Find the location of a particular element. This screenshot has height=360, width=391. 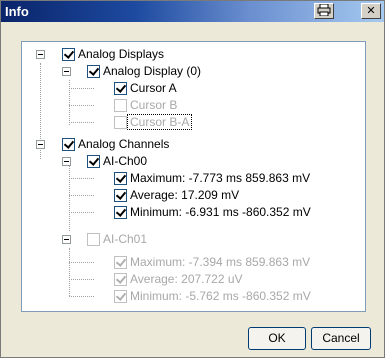

ch00-minimum-checkbox is located at coordinates (120, 212).